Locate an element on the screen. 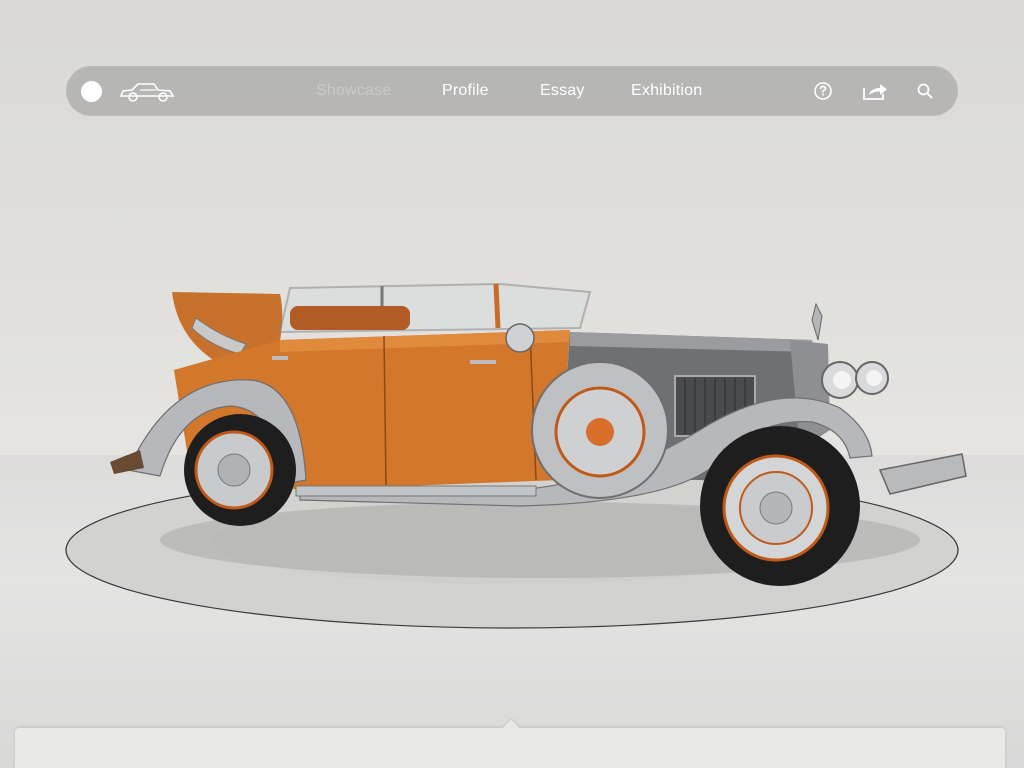 This screenshot has width=1024, height=768. tab-showcase: Showcase is located at coordinates (353, 91).